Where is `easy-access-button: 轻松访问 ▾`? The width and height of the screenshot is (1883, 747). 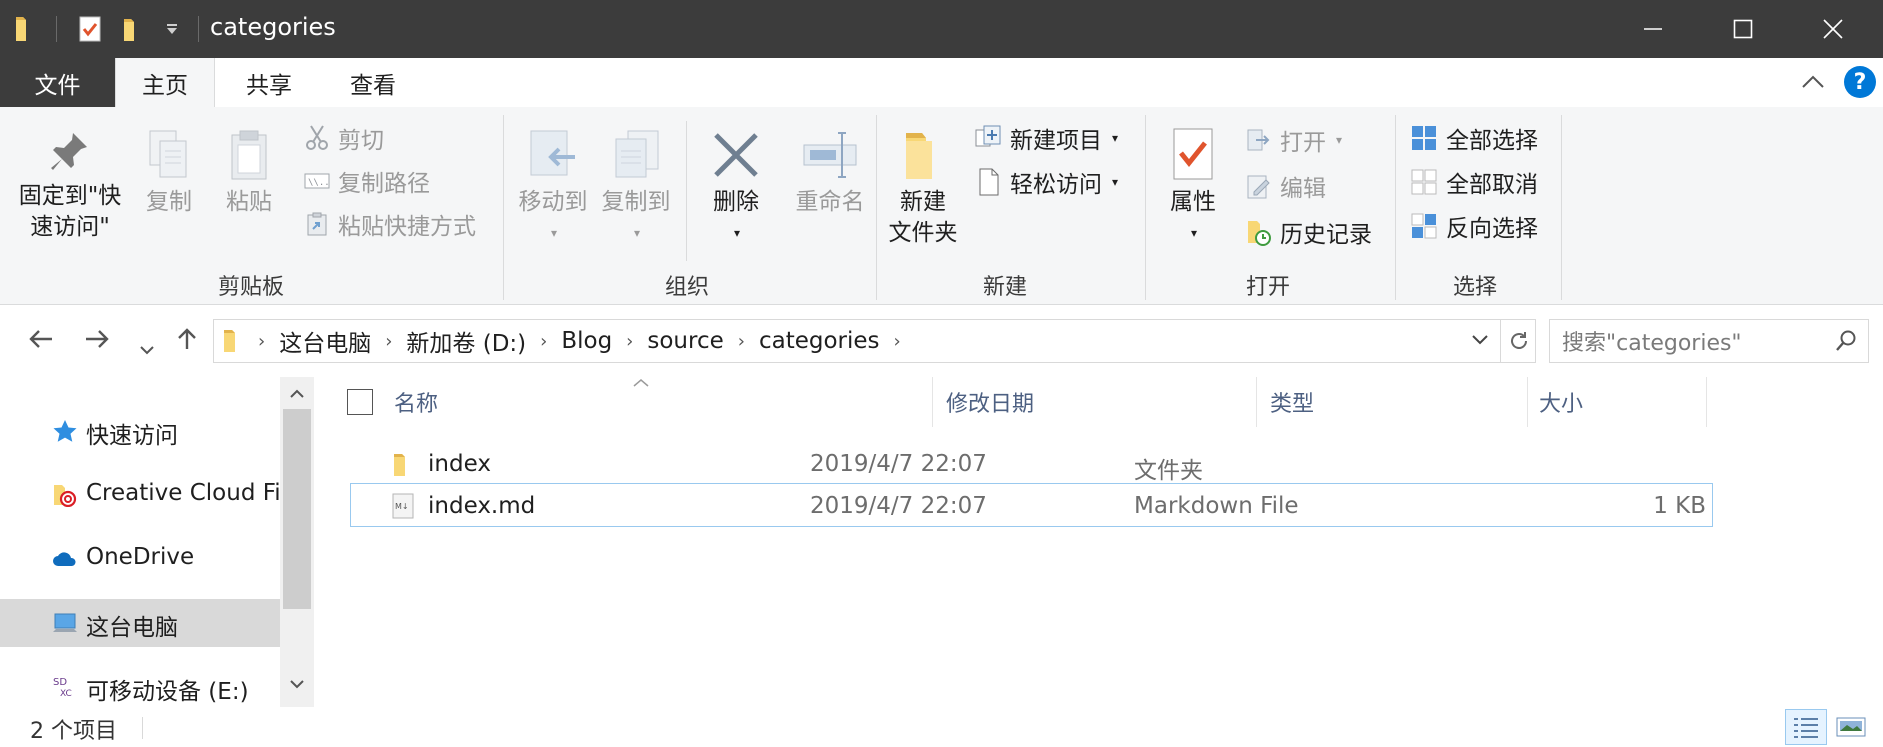 easy-access-button: 轻松访问 ▾ is located at coordinates (1046, 182).